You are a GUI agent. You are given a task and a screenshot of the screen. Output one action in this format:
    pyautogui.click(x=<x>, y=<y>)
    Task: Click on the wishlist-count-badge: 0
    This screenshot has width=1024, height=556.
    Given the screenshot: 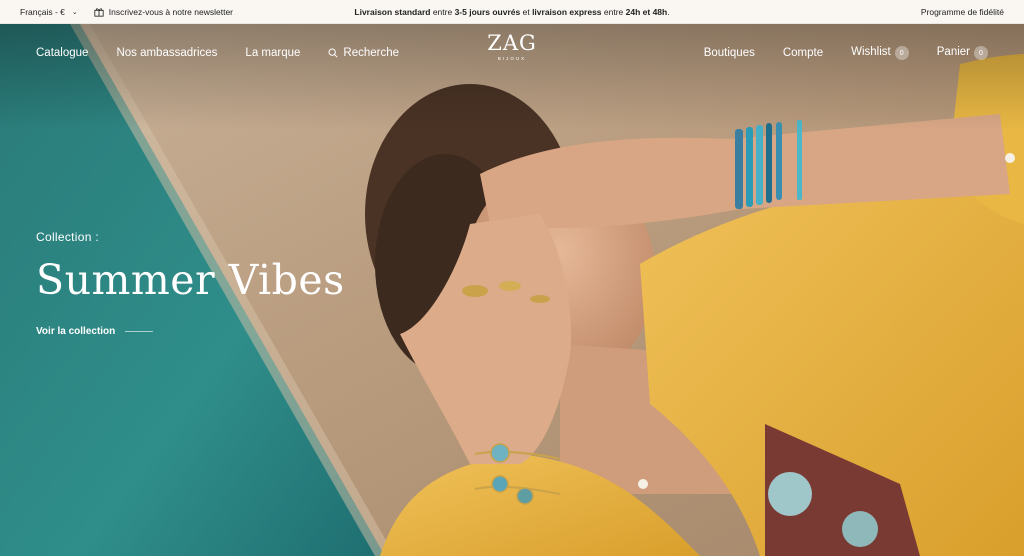 What is the action you would take?
    pyautogui.click(x=901, y=53)
    